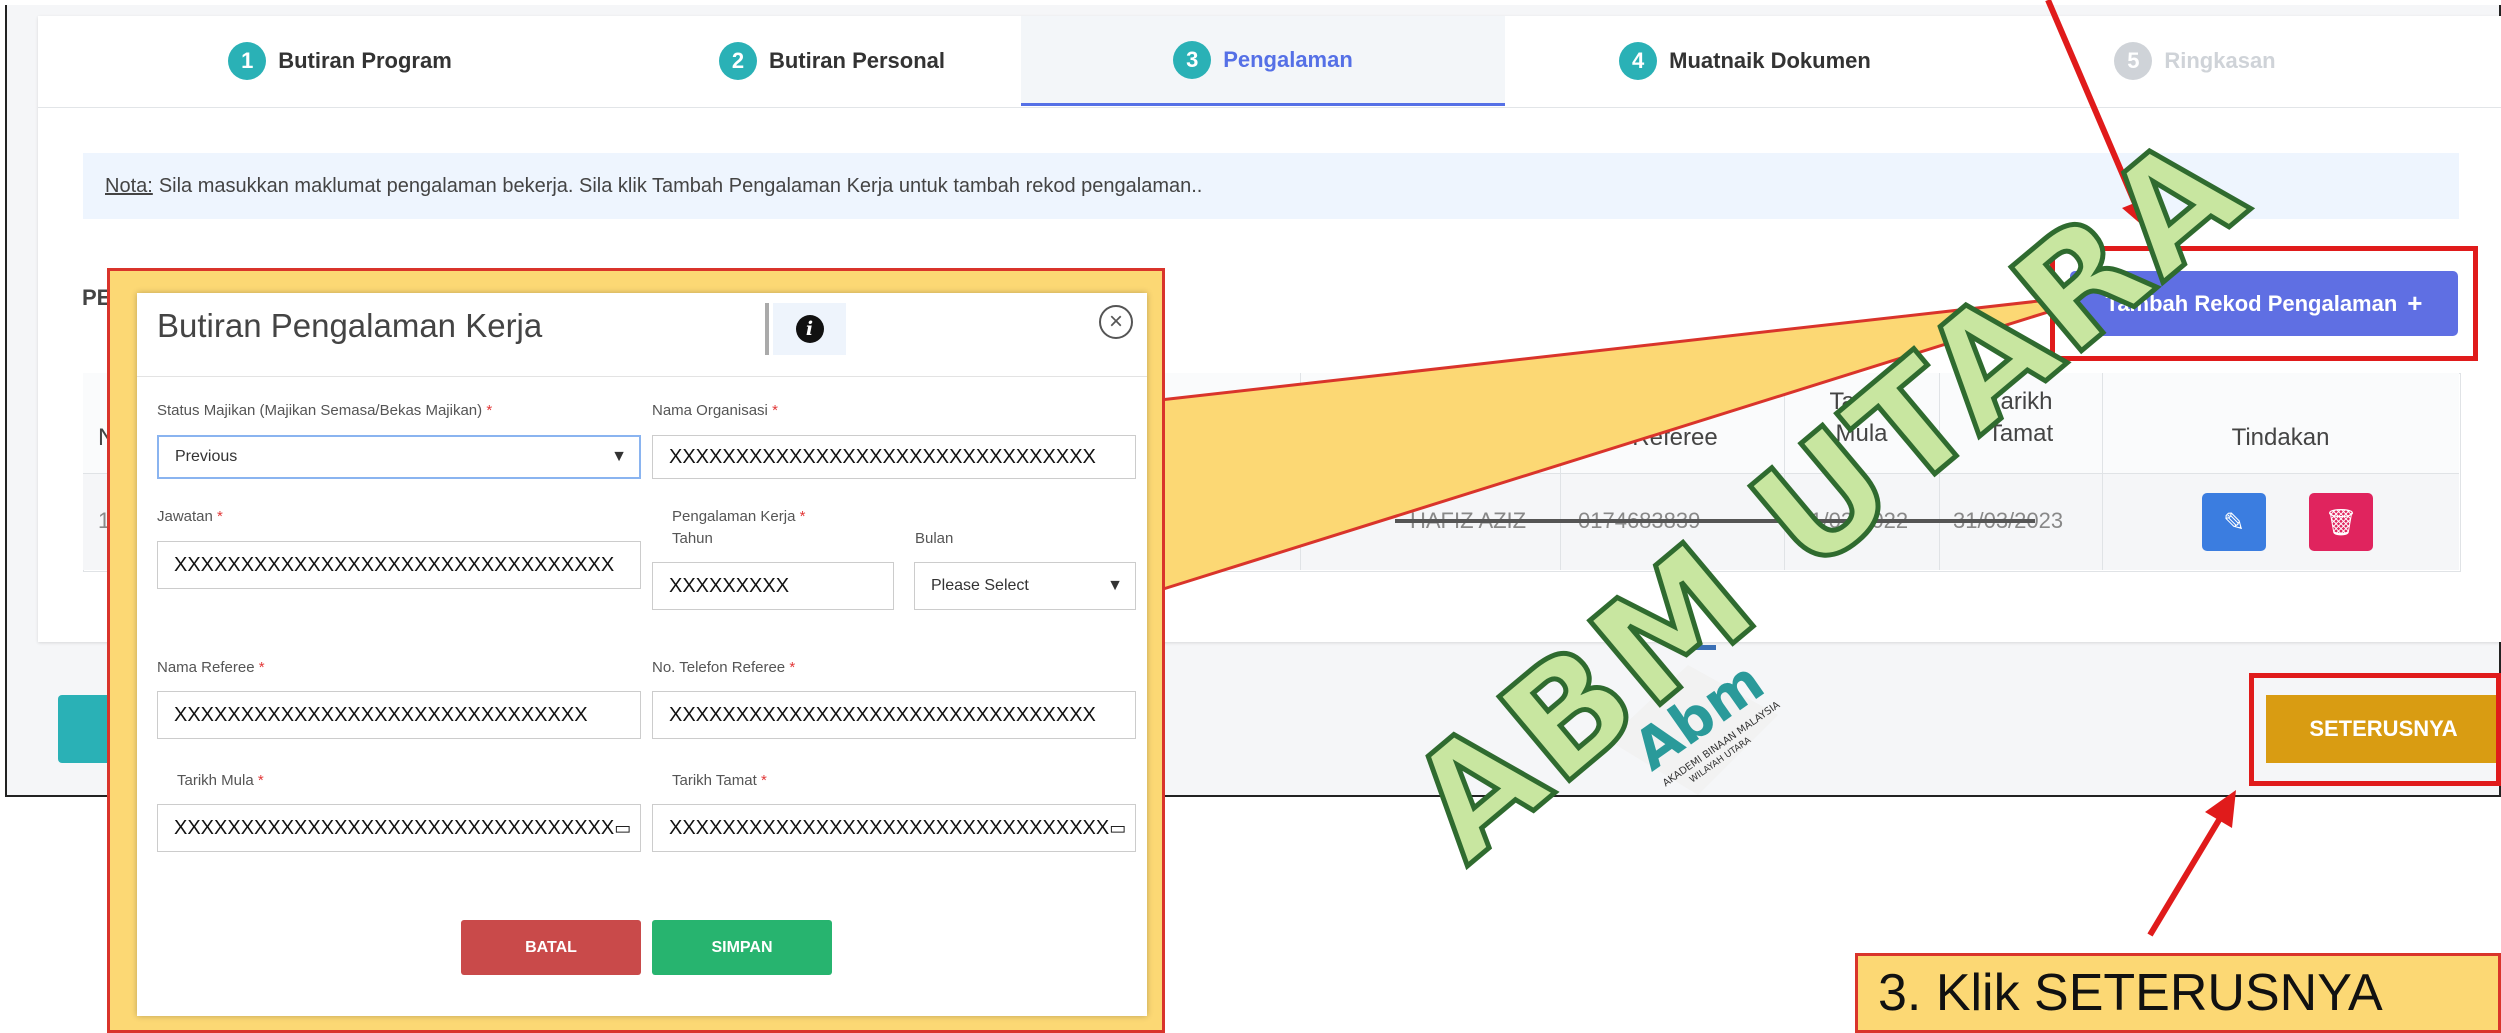  Describe the element at coordinates (642, 376) in the screenshot. I see `modal-header-divider` at that location.